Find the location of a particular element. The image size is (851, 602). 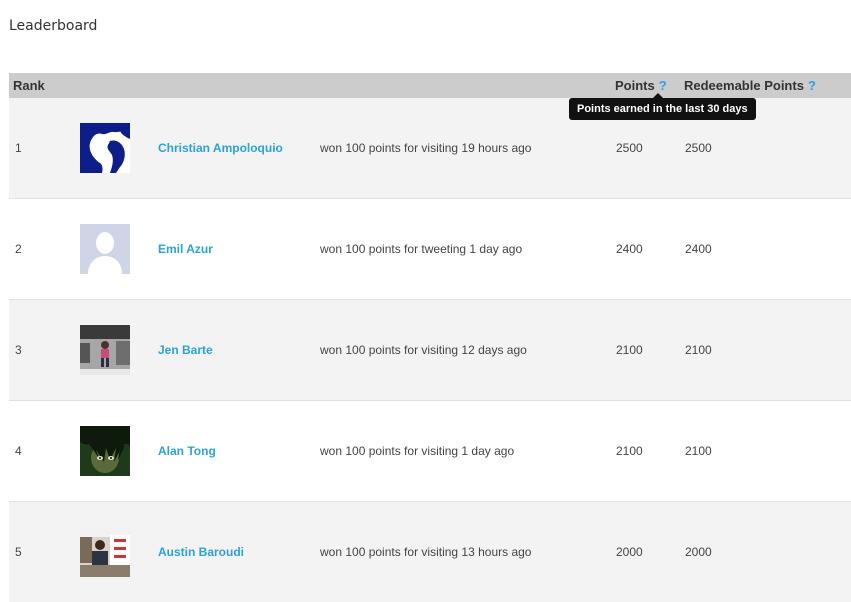

page-title: Leaderboard is located at coordinates (53, 26).